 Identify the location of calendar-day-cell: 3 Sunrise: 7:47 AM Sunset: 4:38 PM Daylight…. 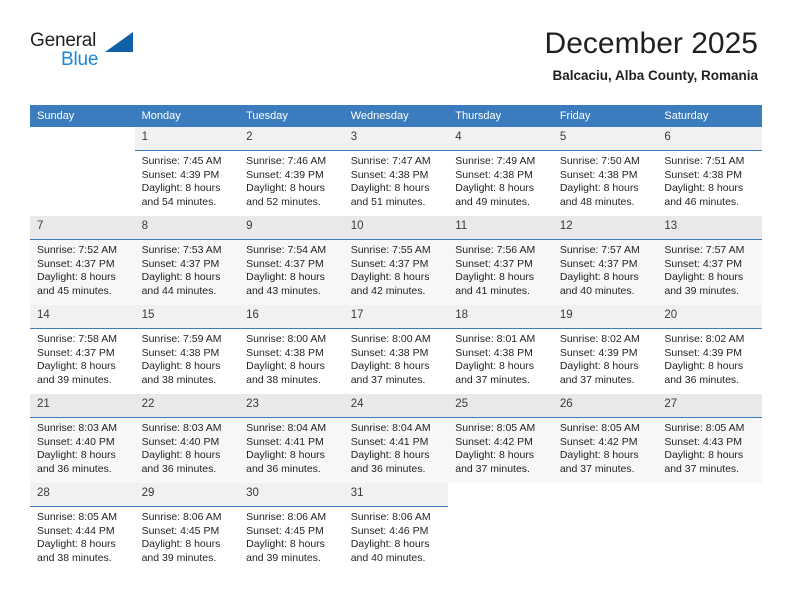
(396, 171).